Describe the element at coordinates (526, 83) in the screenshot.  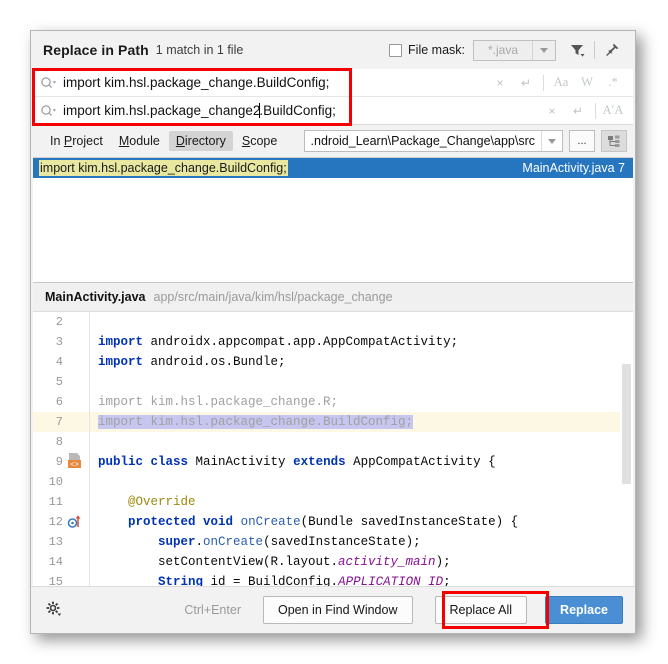
I see `search-history-icon: ↵` at that location.